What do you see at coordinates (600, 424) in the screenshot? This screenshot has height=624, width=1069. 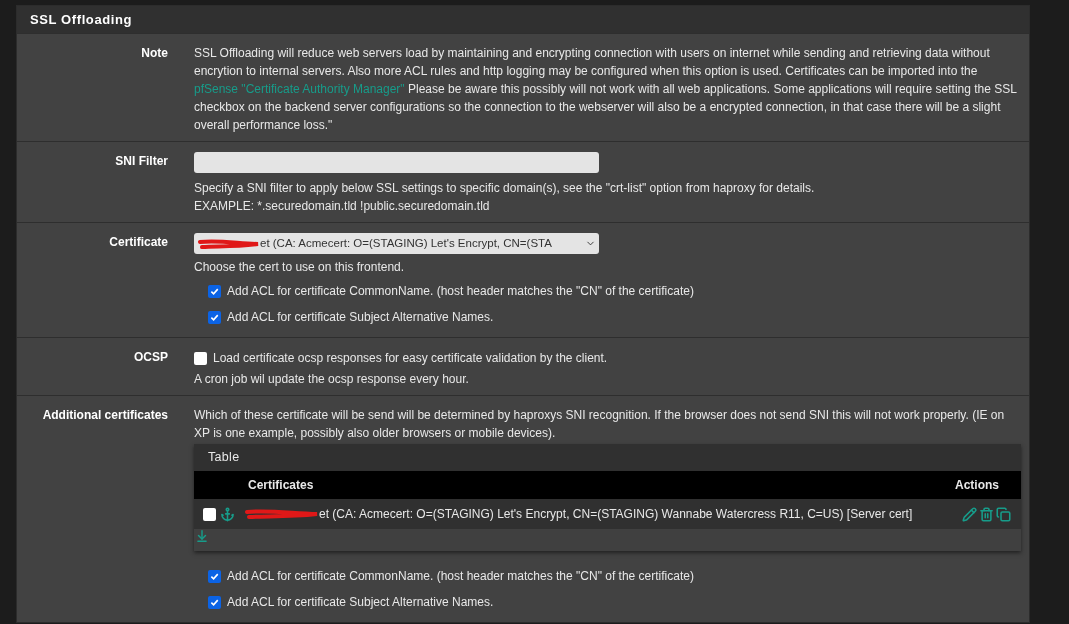 I see `help-text: Which of these certificate will be send will be determined by haproxys SNI recognition. If the browser does not send SNI this will not work properly. (IE on XP is one example, possibly also older browsers or mobile devices).` at bounding box center [600, 424].